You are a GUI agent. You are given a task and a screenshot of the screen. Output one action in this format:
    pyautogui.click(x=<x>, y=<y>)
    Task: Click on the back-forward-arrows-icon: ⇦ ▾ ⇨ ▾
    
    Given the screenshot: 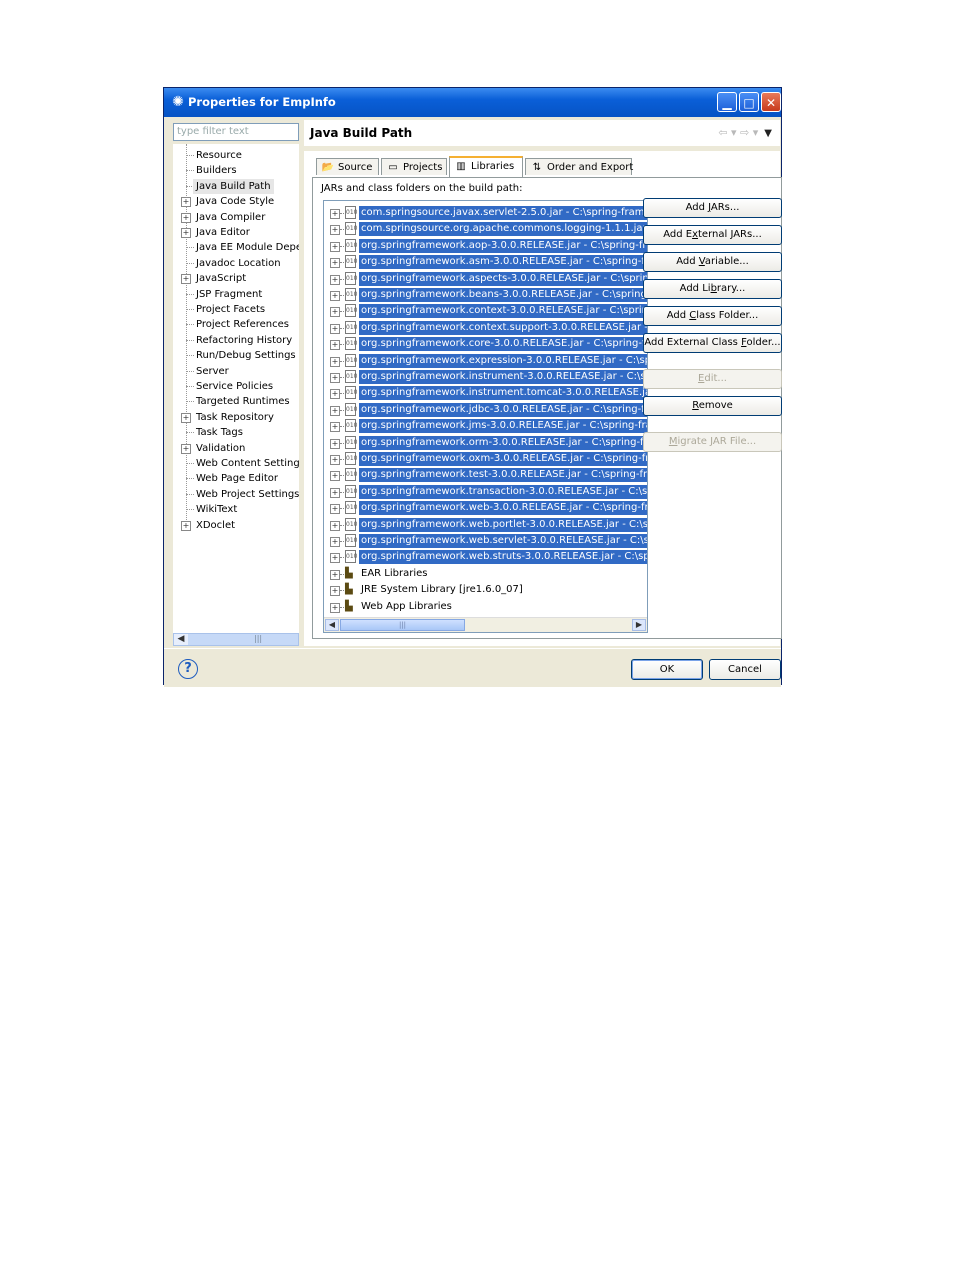 What is the action you would take?
    pyautogui.click(x=738, y=132)
    